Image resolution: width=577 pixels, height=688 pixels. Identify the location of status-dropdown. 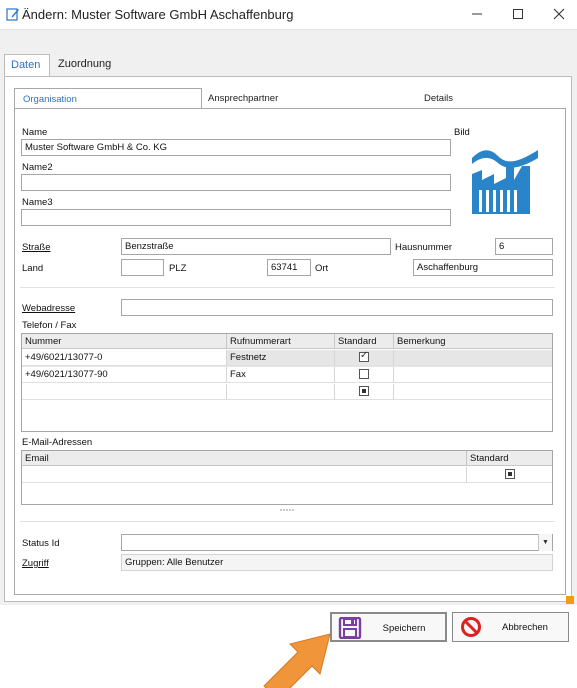
(337, 542).